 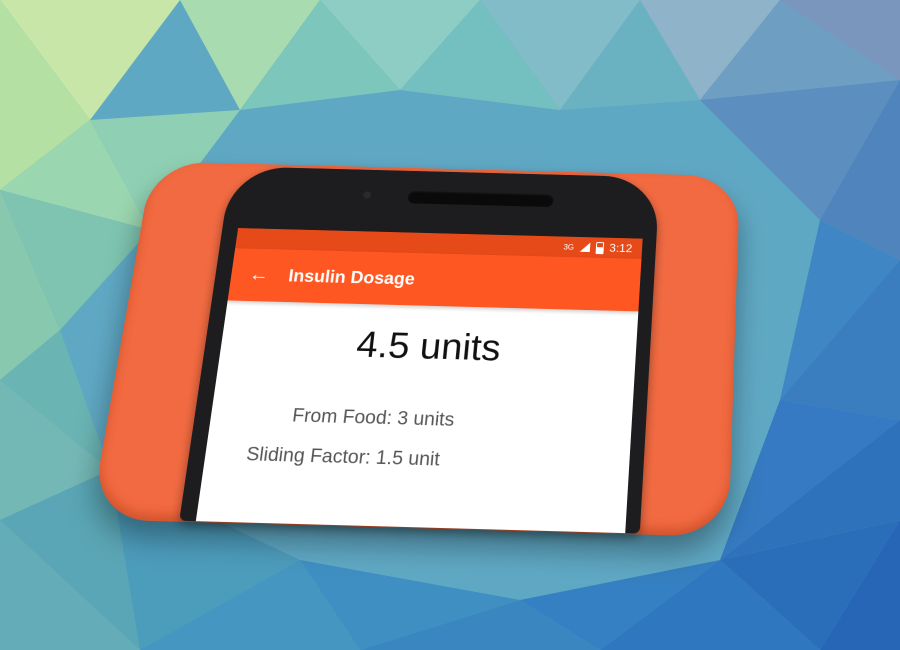 I want to click on battery-icon, so click(x=599, y=247).